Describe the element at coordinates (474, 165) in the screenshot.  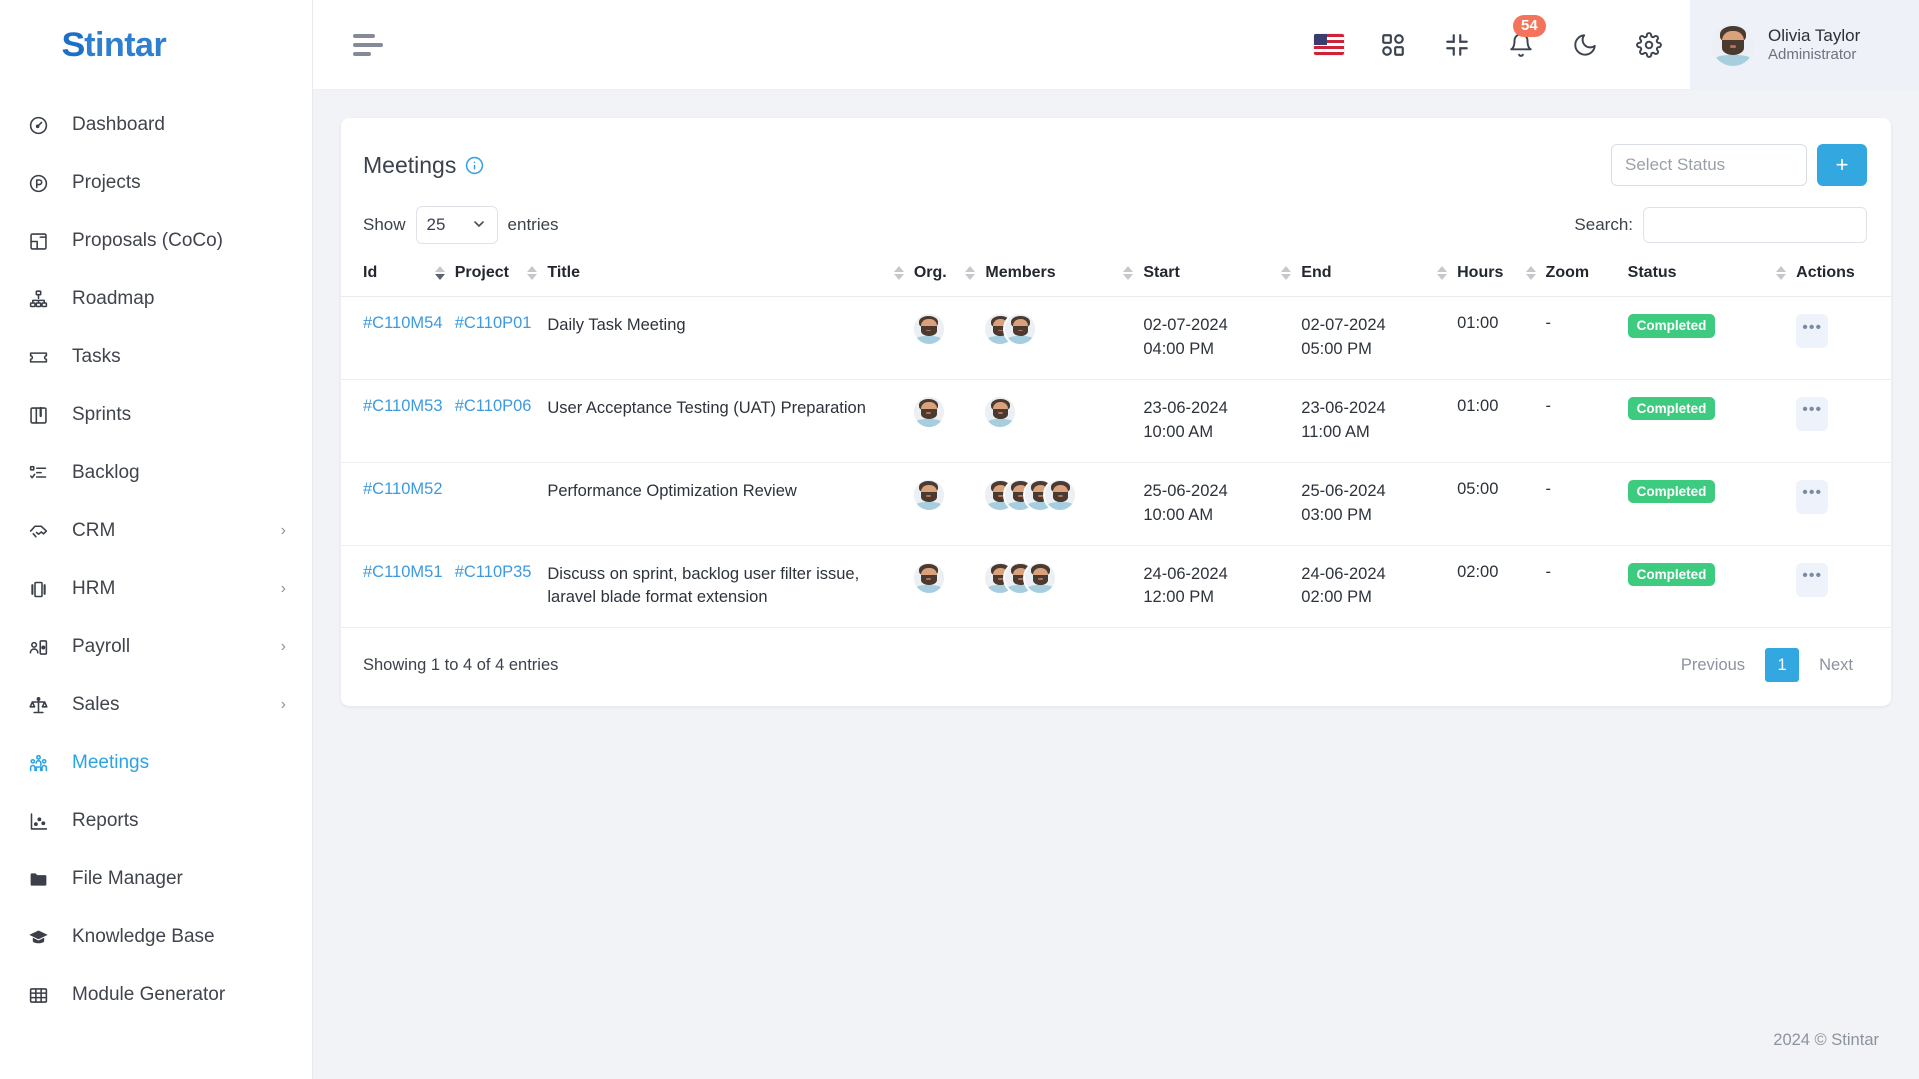
I see `info-circle-icon` at that location.